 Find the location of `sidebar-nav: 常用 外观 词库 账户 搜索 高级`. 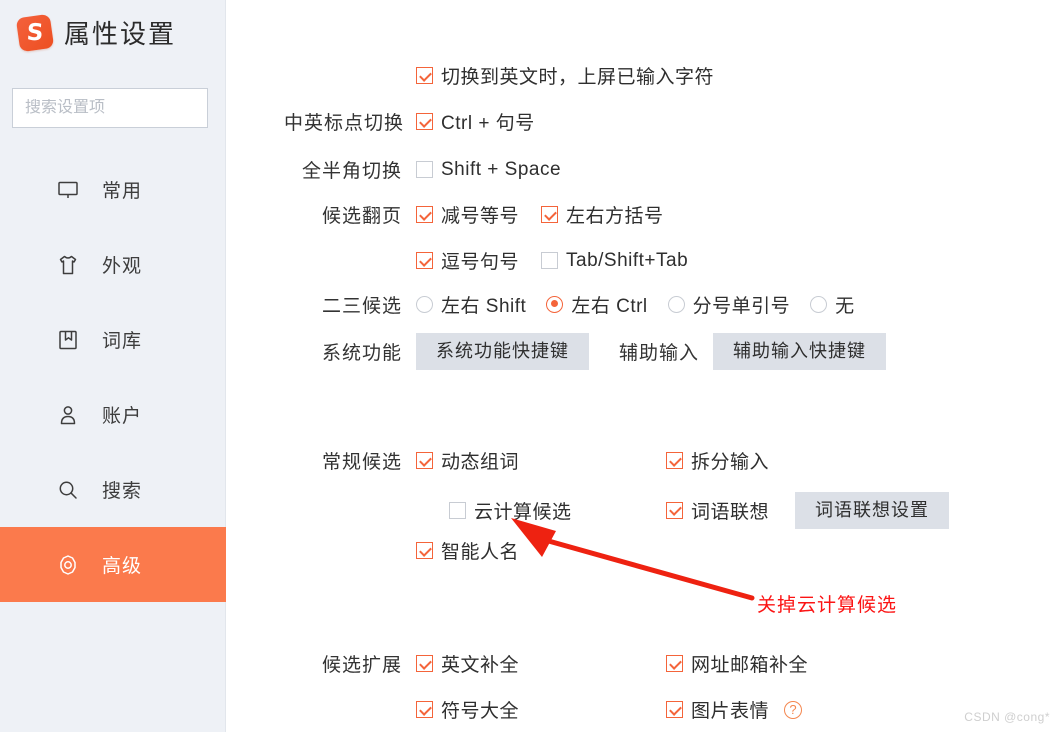

sidebar-nav: 常用 外观 词库 账户 搜索 高级 is located at coordinates (113, 377).